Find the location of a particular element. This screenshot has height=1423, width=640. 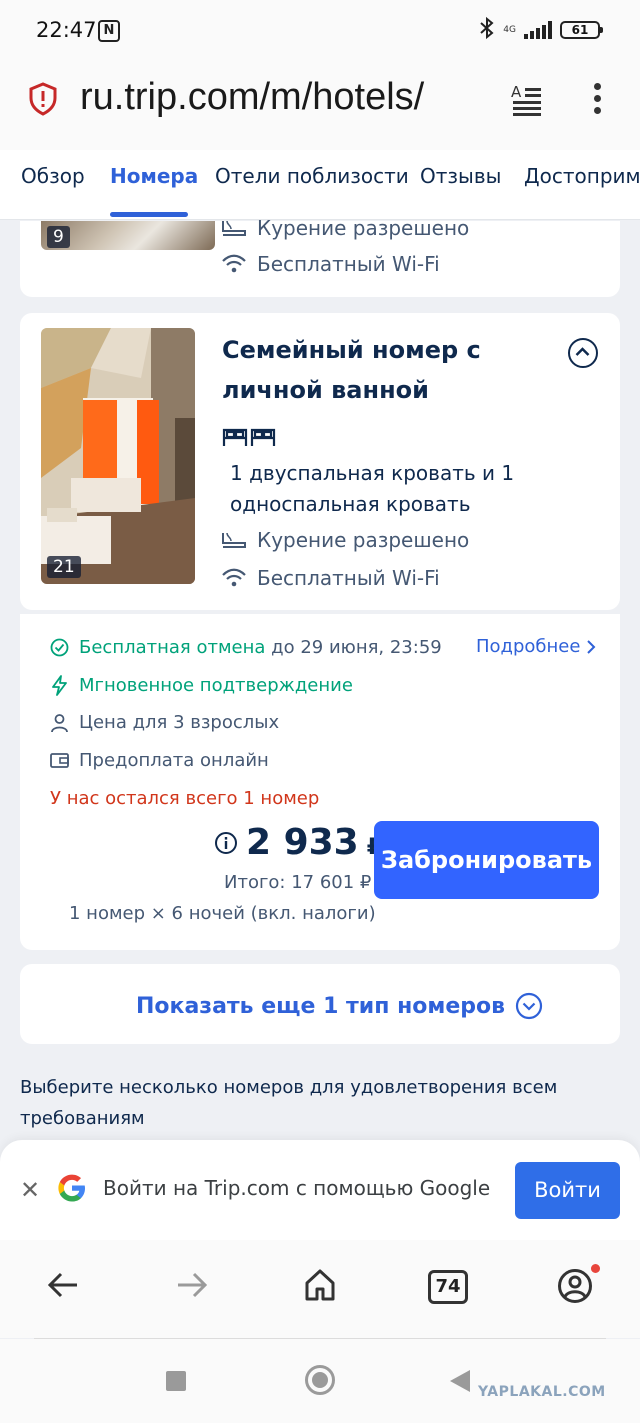

system-home-icon is located at coordinates (320, 1380).